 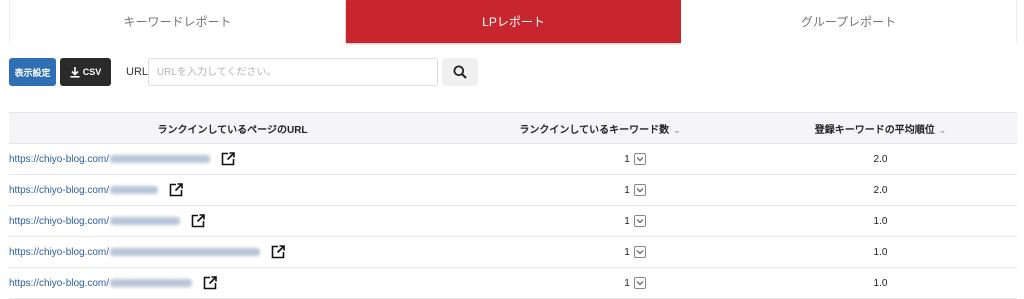 I want to click on column-header-url: ランクインしているページのURL, so click(x=232, y=128).